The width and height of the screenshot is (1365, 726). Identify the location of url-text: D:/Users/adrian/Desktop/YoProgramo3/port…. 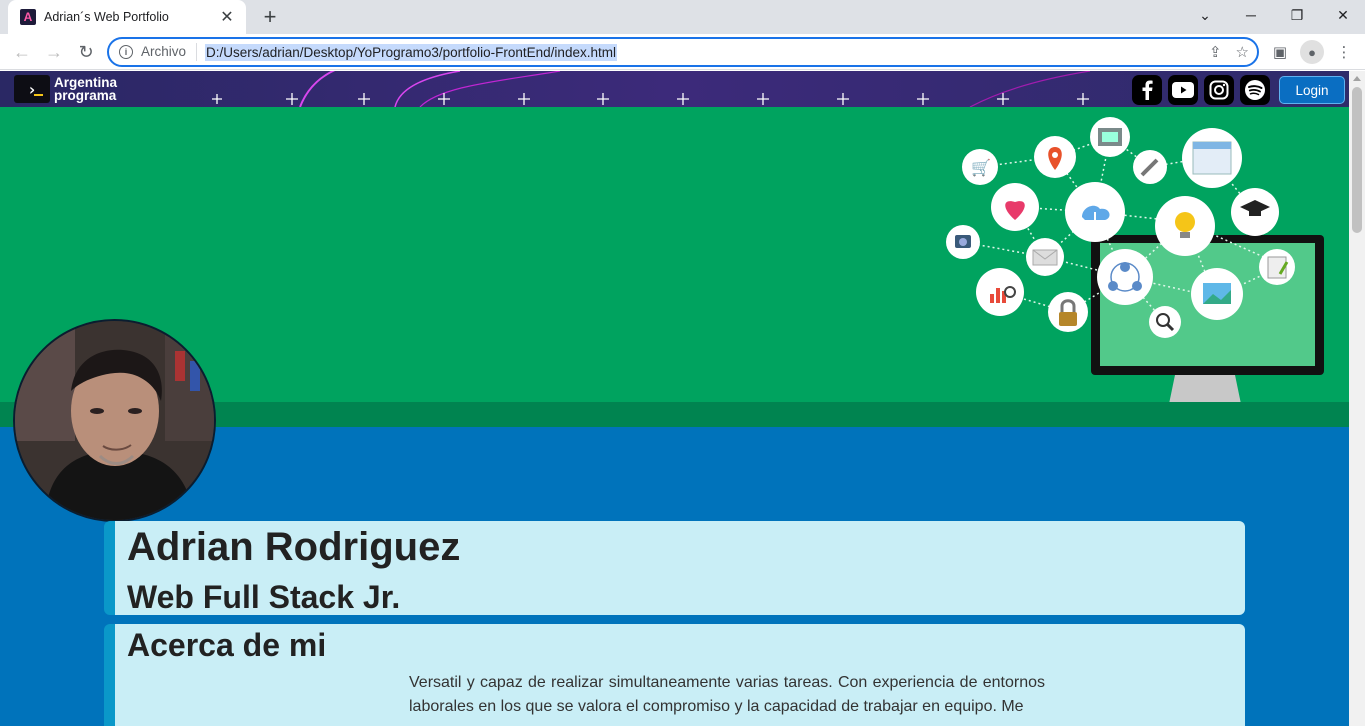
(411, 52).